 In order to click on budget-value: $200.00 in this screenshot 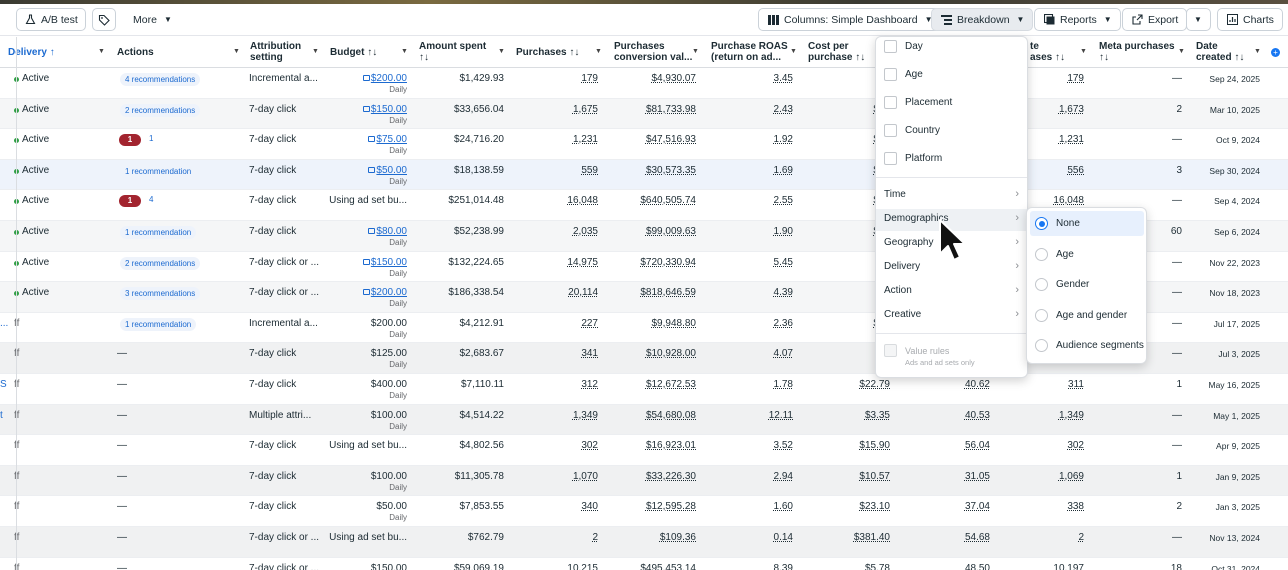, I will do `click(384, 78)`.